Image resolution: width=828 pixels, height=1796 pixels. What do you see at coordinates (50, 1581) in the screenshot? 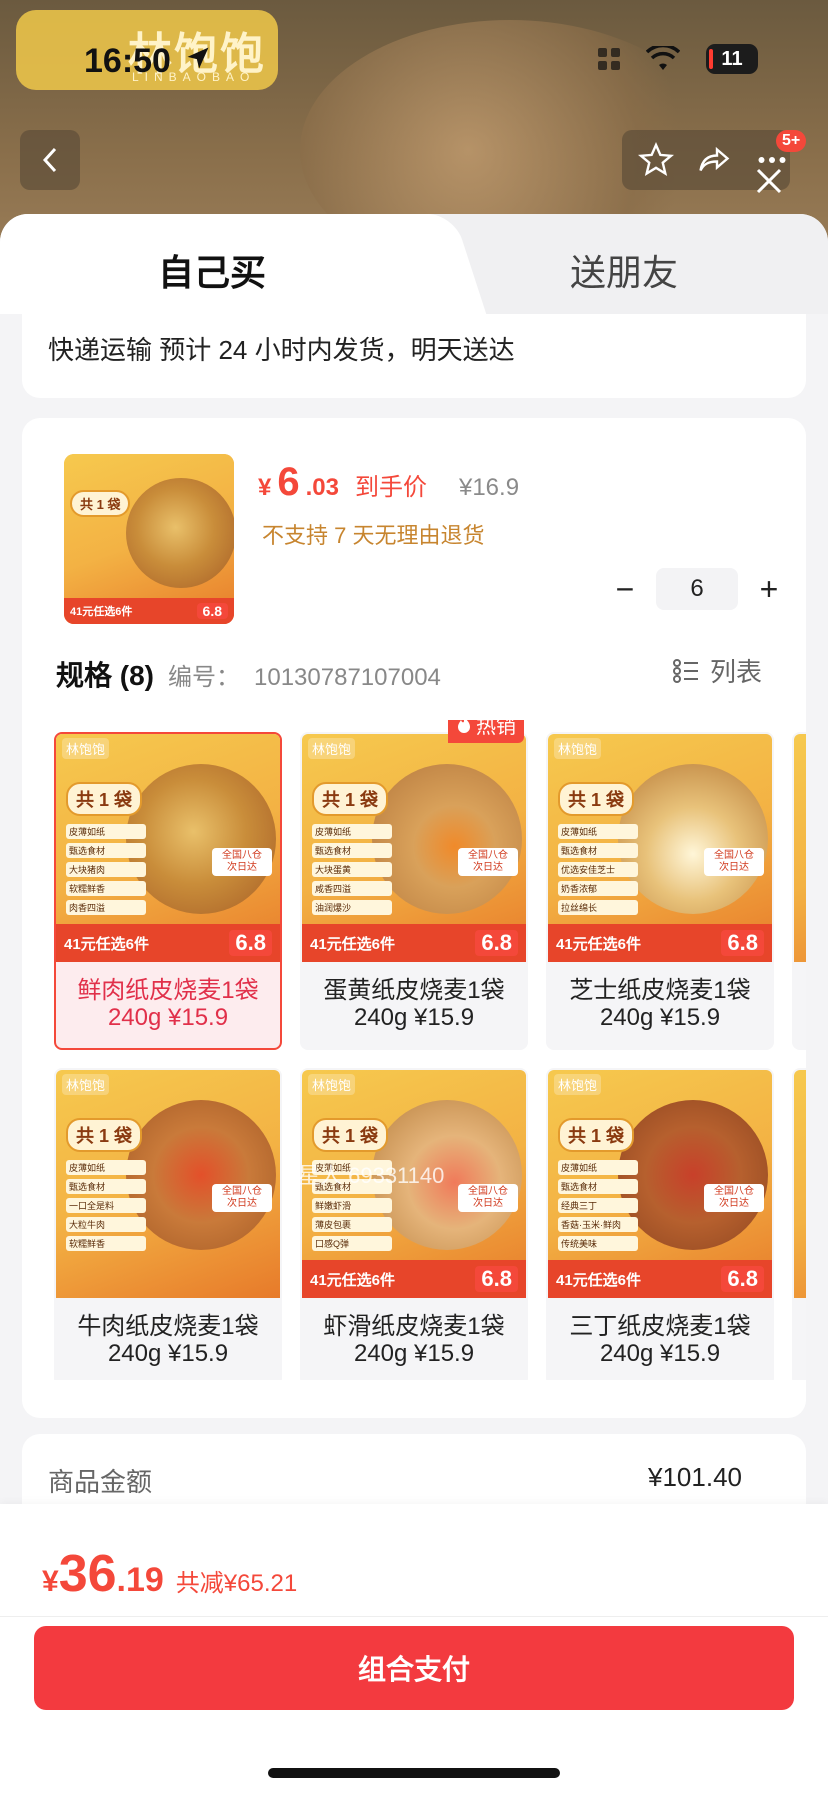
I see `pay-currency: ¥` at bounding box center [50, 1581].